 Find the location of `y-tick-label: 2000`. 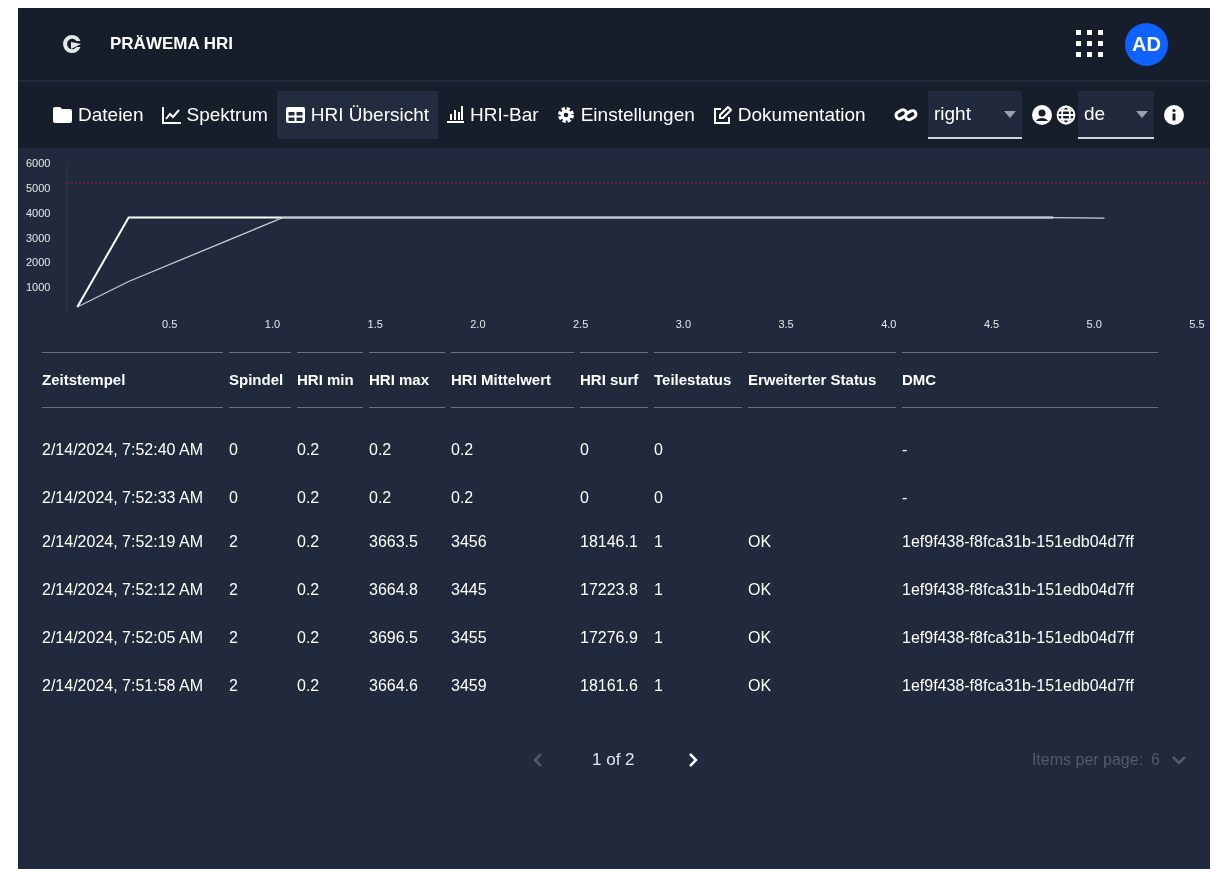

y-tick-label: 2000 is located at coordinates (38, 262).